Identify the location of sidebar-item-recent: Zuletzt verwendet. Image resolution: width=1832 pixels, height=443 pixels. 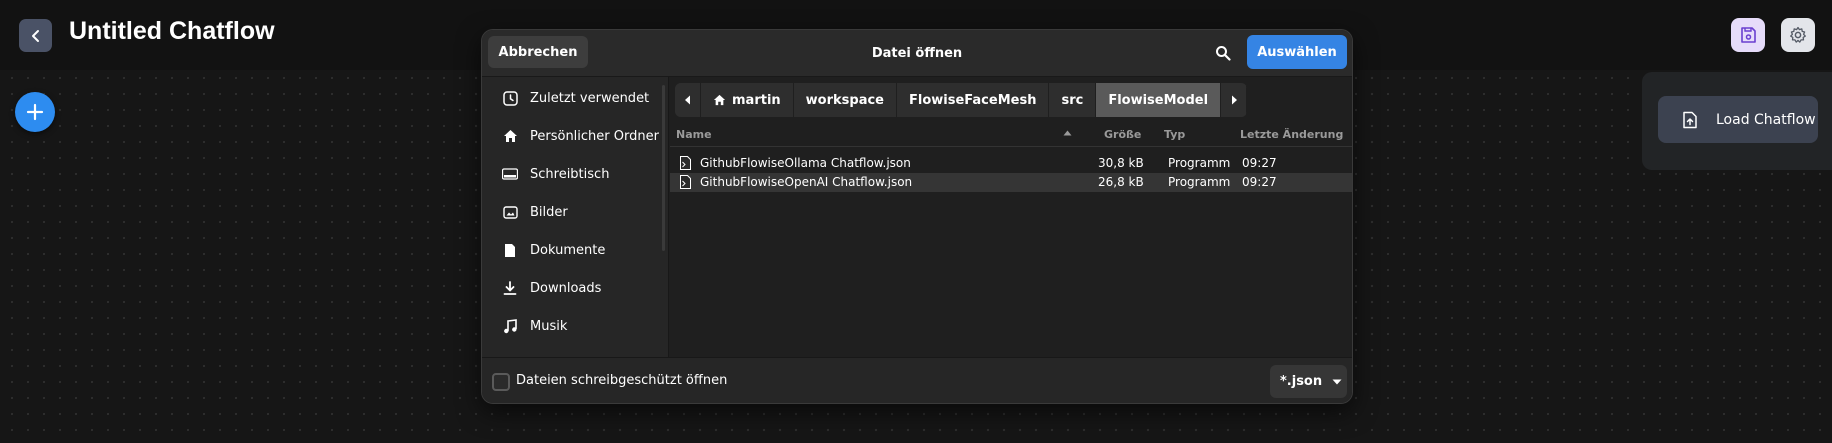
(575, 98).